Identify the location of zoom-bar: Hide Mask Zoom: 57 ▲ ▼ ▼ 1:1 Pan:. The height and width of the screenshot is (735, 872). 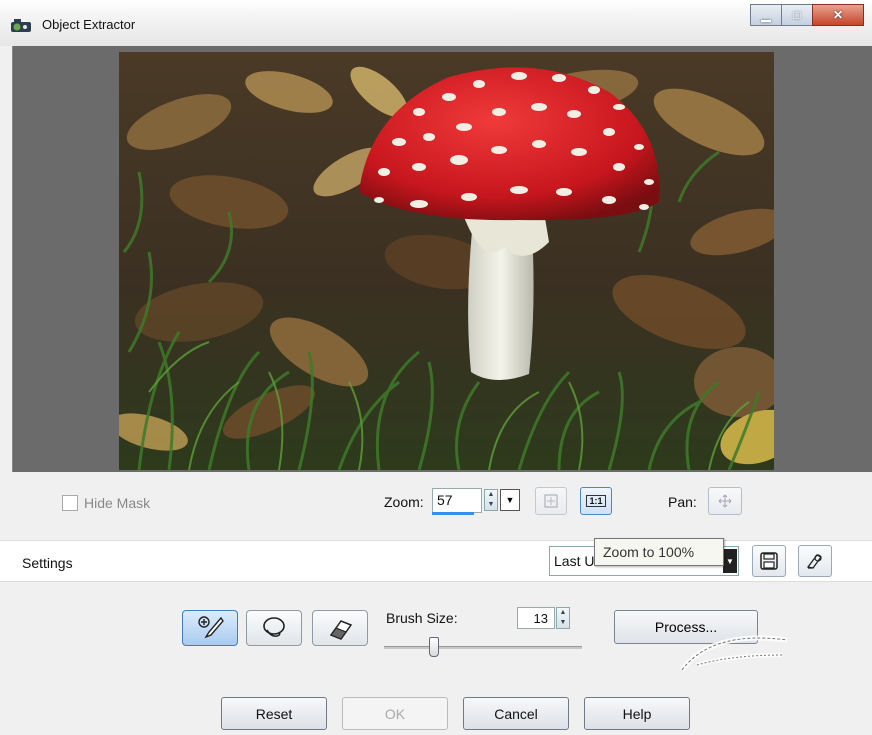
(436, 506).